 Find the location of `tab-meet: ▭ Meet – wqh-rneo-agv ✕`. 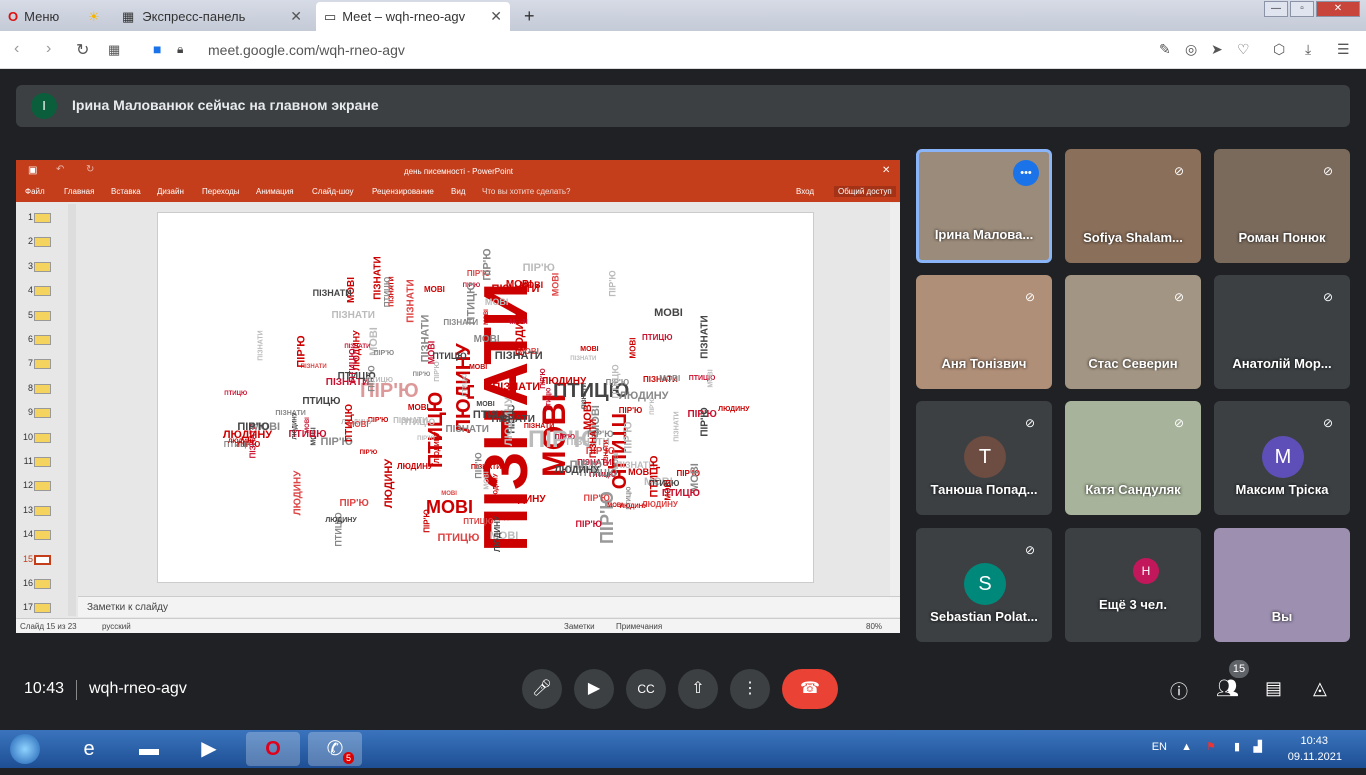

tab-meet: ▭ Meet – wqh-rneo-agv ✕ is located at coordinates (413, 16).